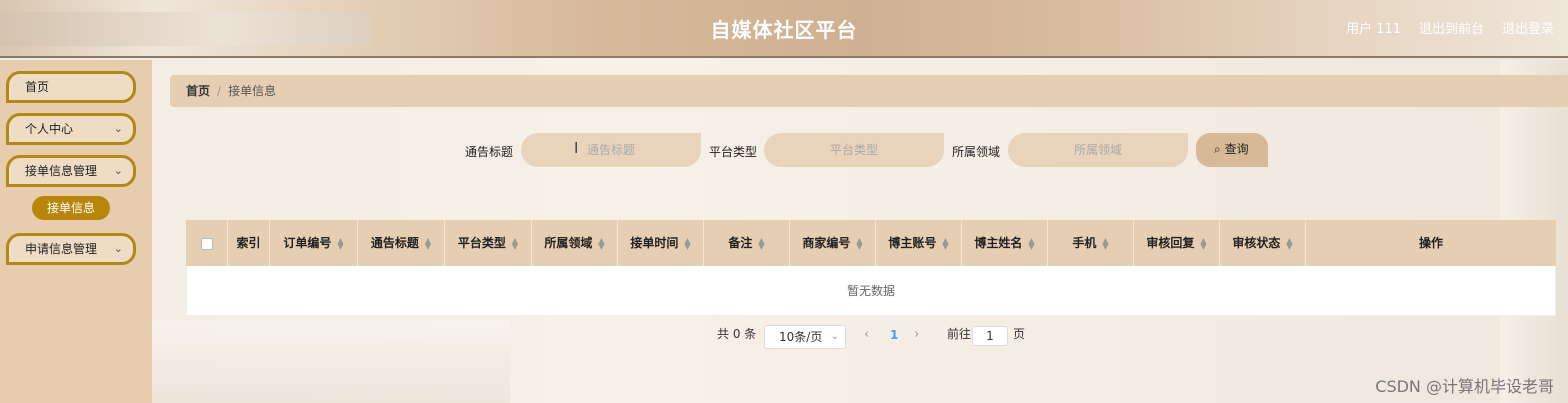 This screenshot has height=403, width=1568. I want to click on sidebar-item-personal-center: 个人中心 ⌄, so click(71, 129).